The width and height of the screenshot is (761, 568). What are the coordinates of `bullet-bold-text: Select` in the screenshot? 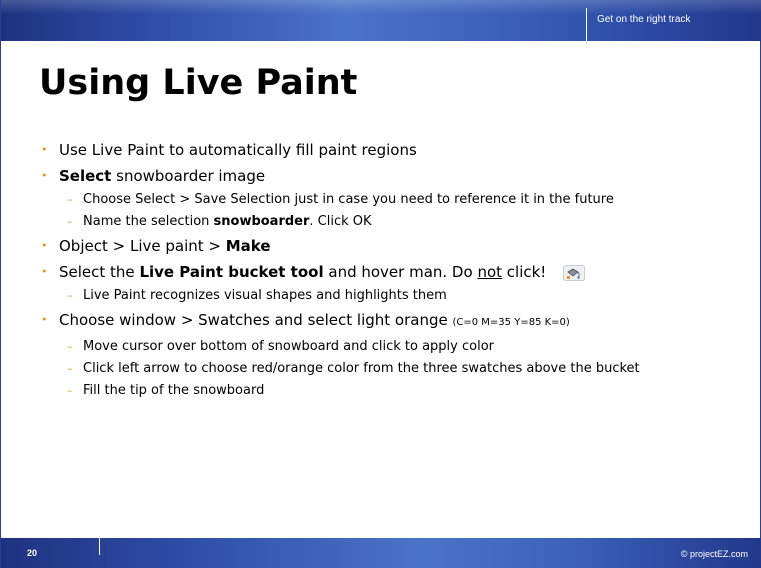 It's located at (85, 176).